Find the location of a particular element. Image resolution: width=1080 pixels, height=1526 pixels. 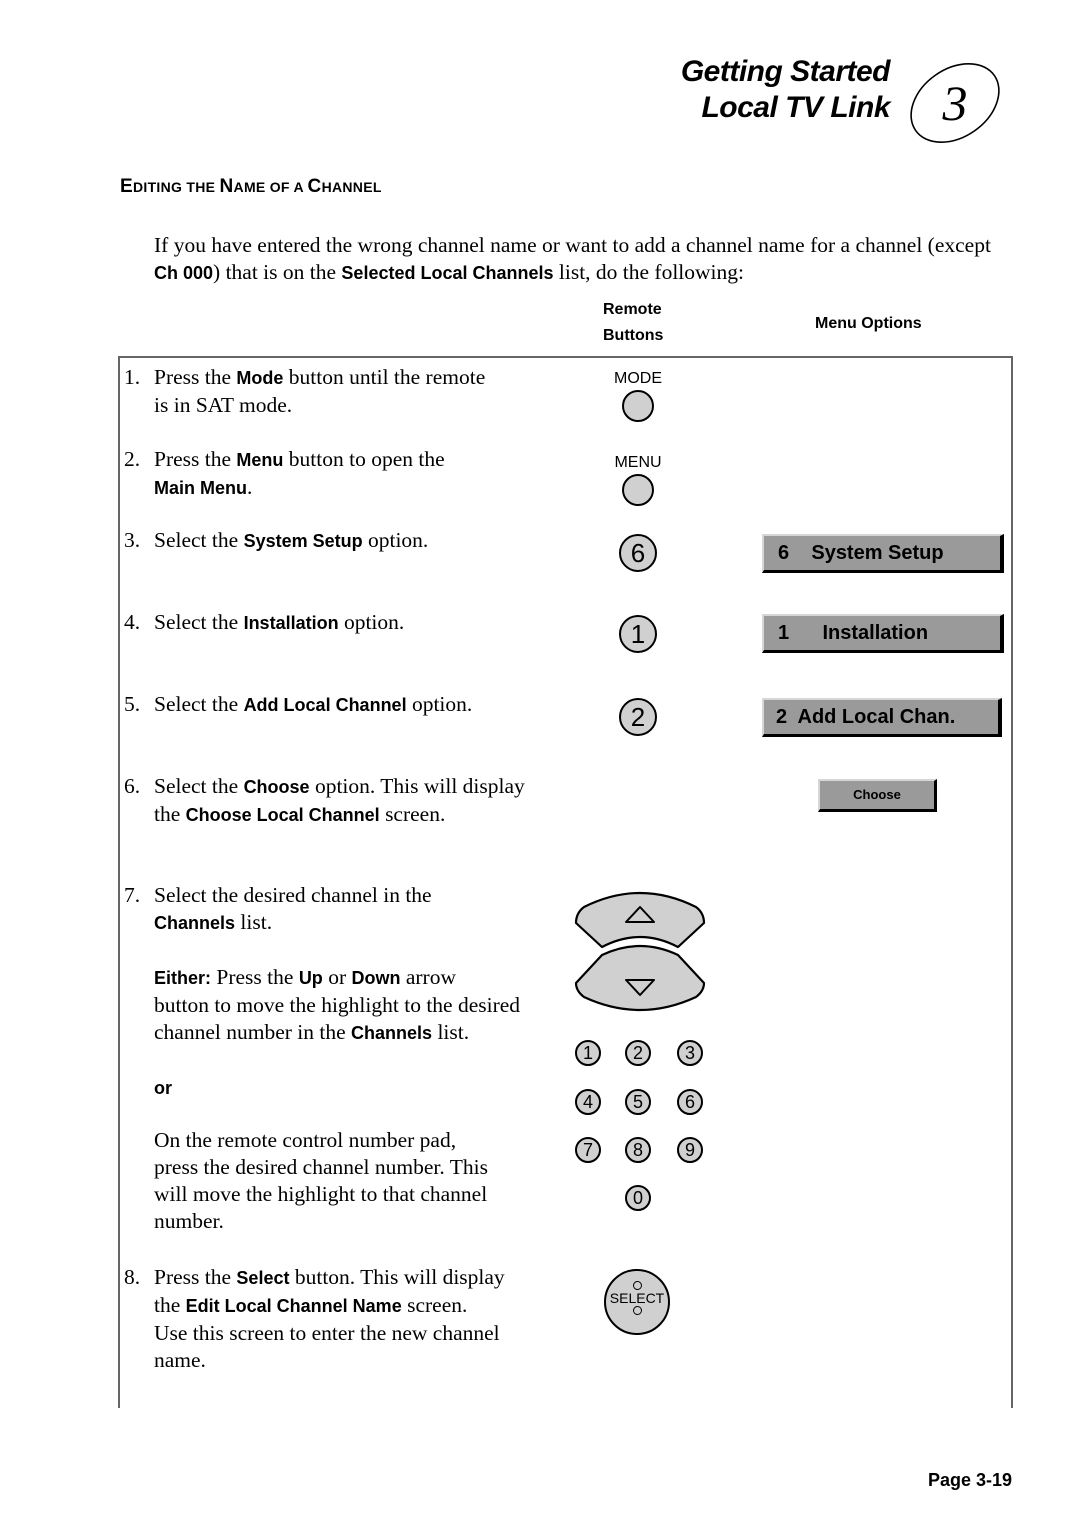

menu-option-add-local-chan: 2 Add Local Chan. is located at coordinates (882, 717).